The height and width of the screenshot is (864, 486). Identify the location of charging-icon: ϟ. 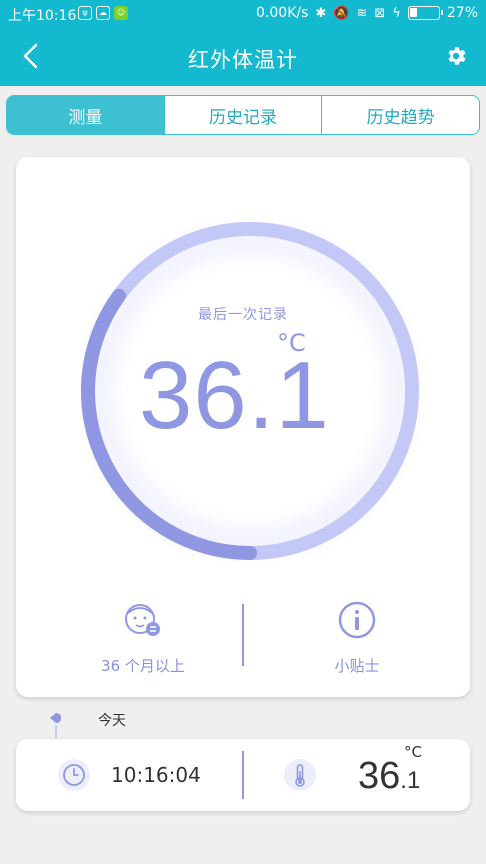
(396, 13).